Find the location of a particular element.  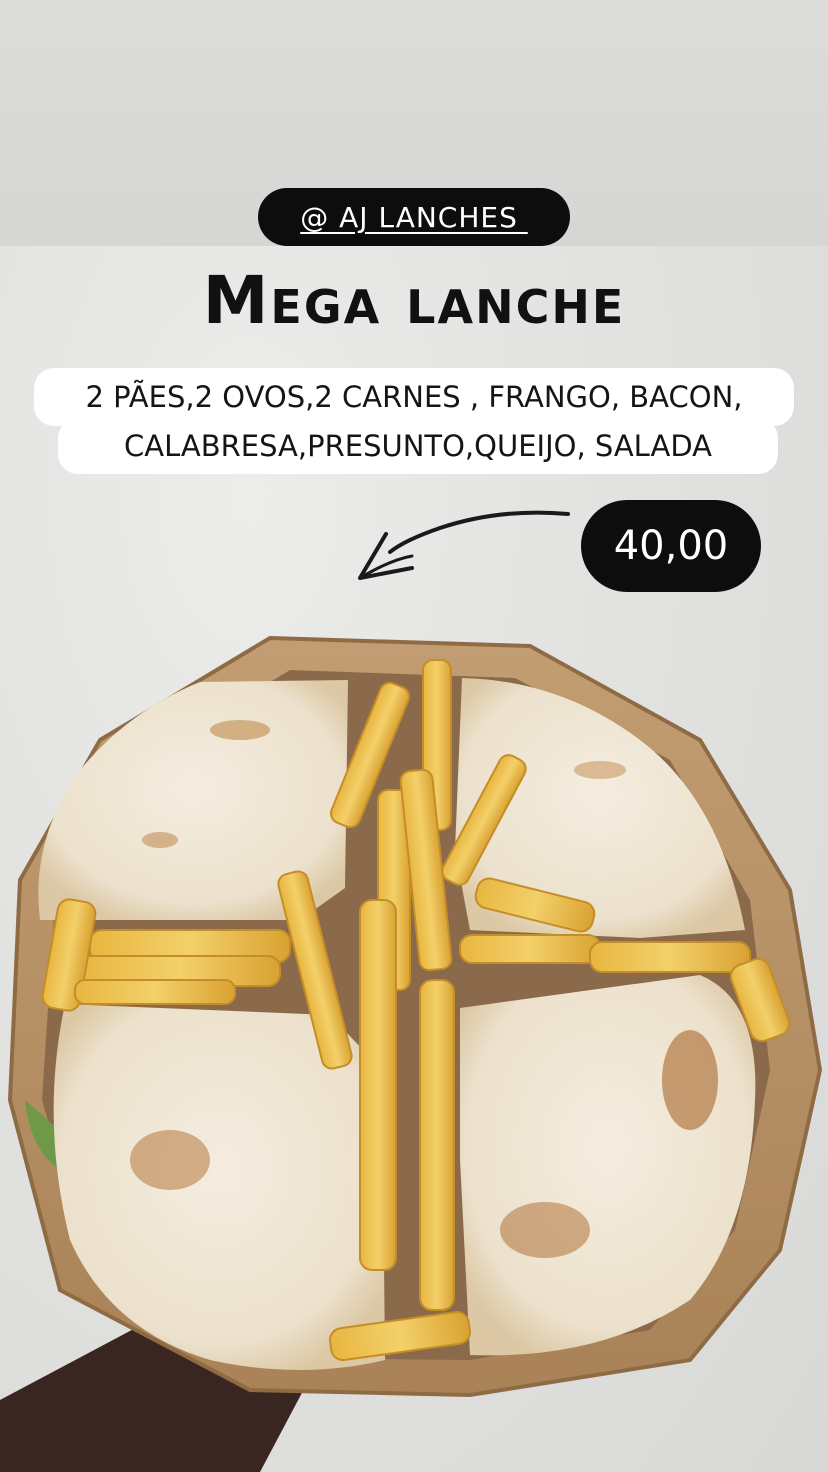

handle-text: @ AJ LANCHES is located at coordinates (414, 217).